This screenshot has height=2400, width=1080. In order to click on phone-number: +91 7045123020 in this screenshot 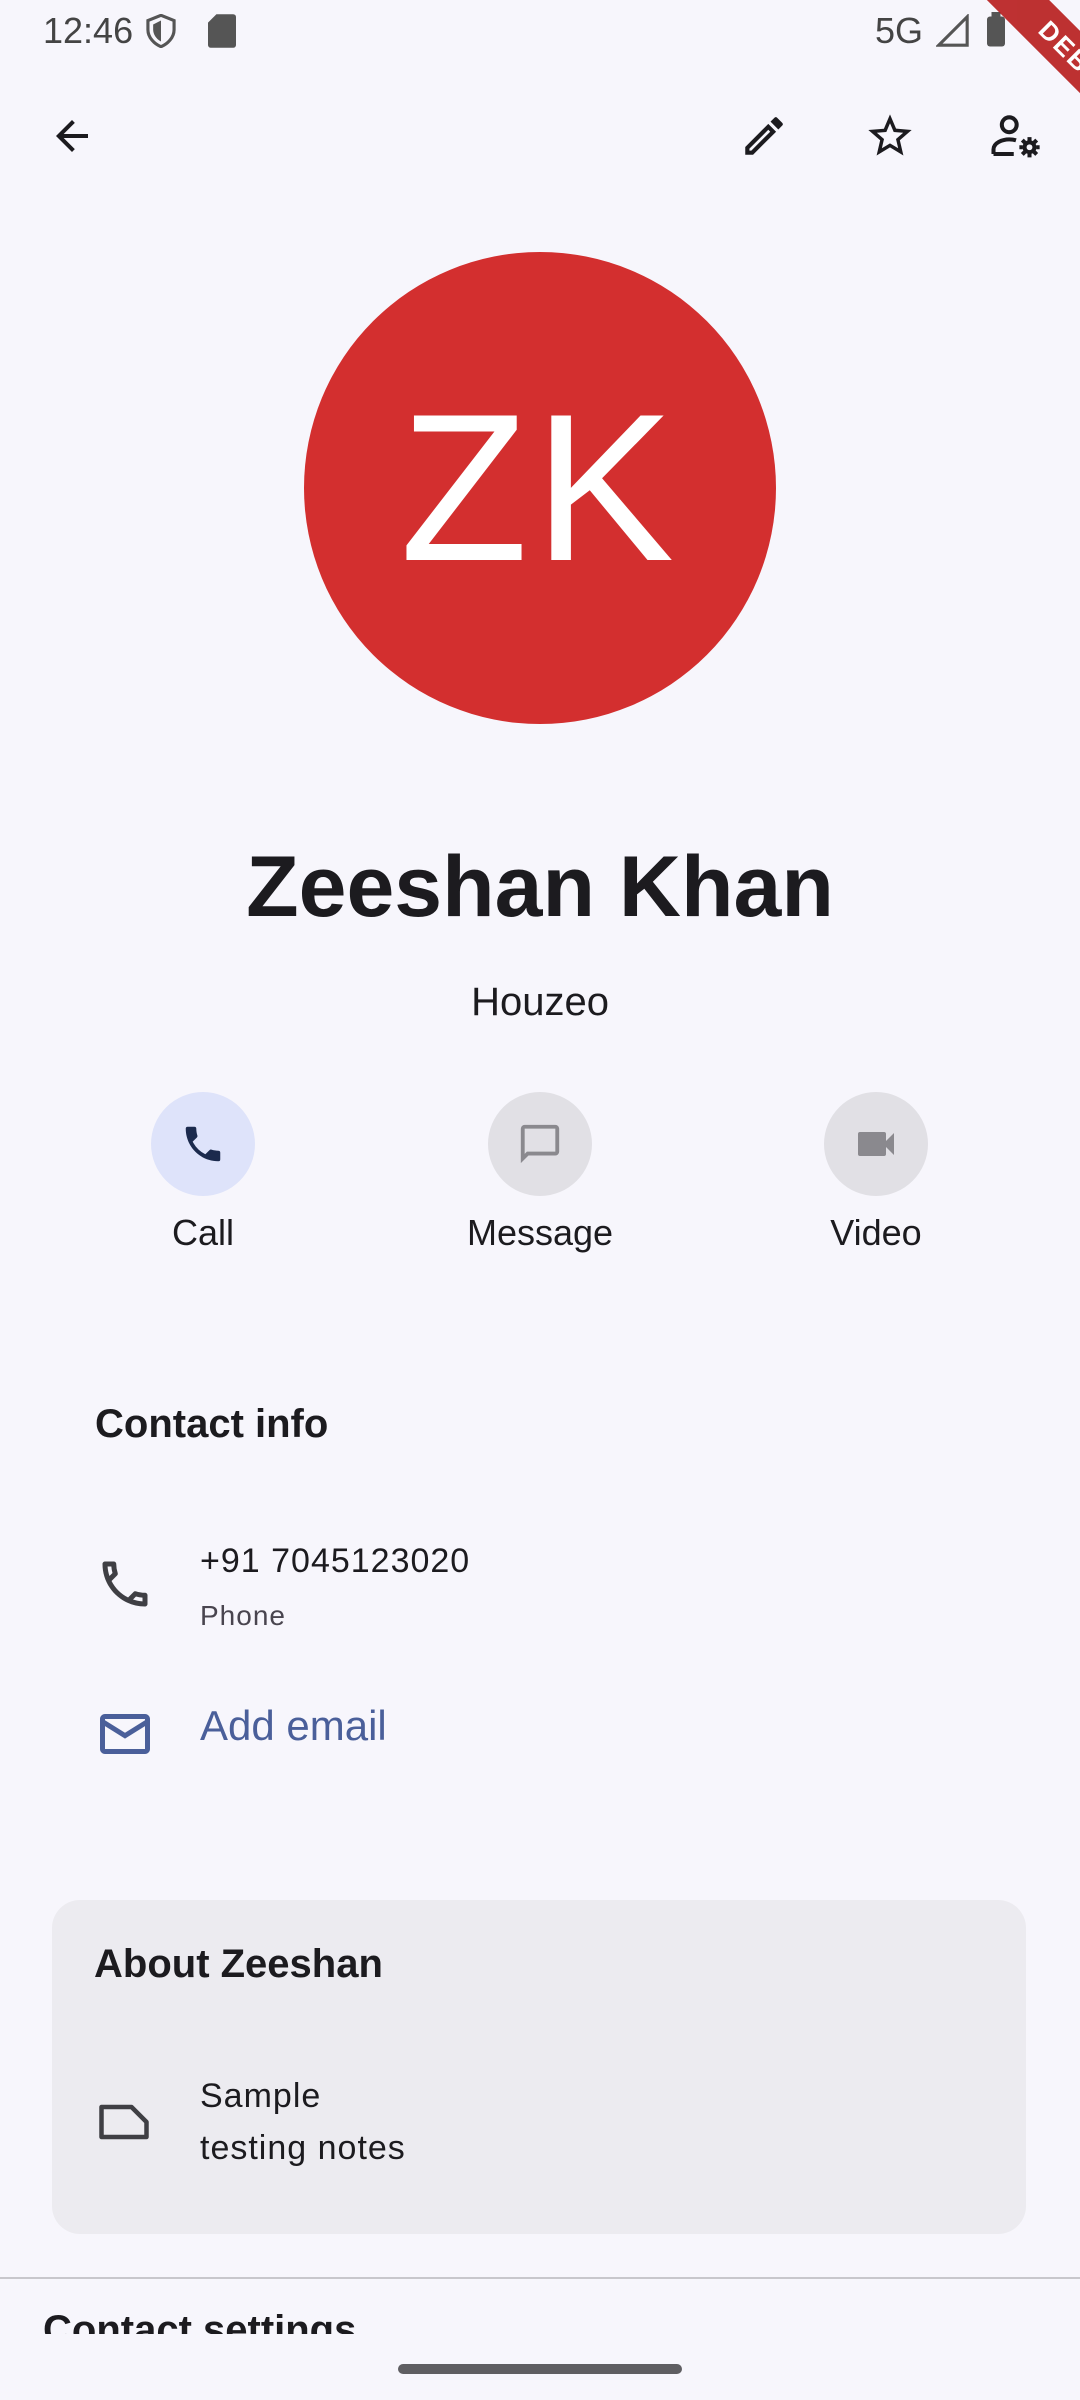, I will do `click(335, 1561)`.